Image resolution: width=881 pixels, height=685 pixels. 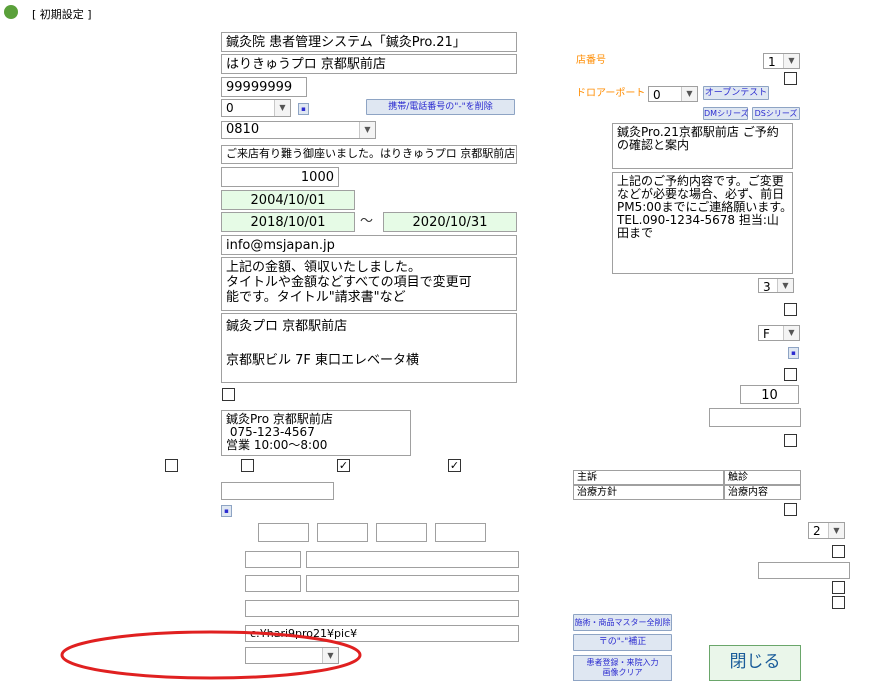 What do you see at coordinates (412, 583) in the screenshot?
I see `topmenu2-url-field` at bounding box center [412, 583].